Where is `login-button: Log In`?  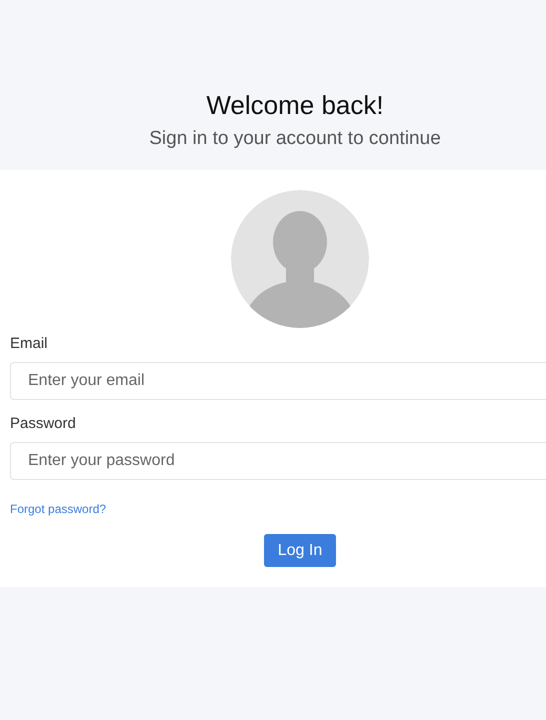 login-button: Log In is located at coordinates (300, 550).